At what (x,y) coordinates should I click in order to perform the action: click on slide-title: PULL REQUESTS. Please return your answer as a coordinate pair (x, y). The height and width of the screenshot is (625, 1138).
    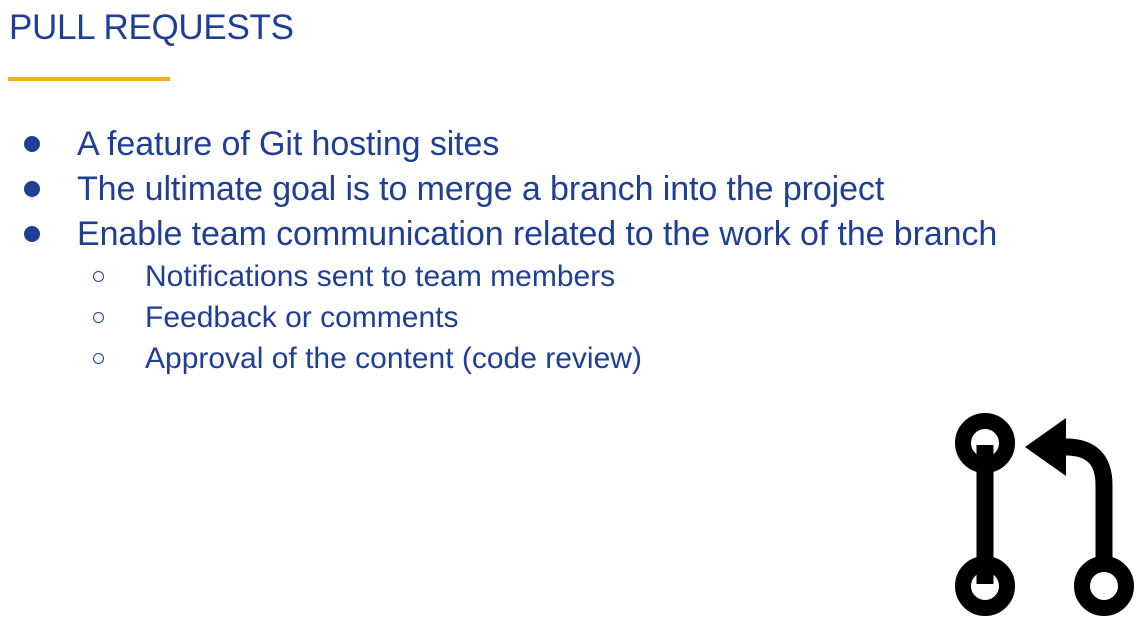
    Looking at the image, I should click on (151, 27).